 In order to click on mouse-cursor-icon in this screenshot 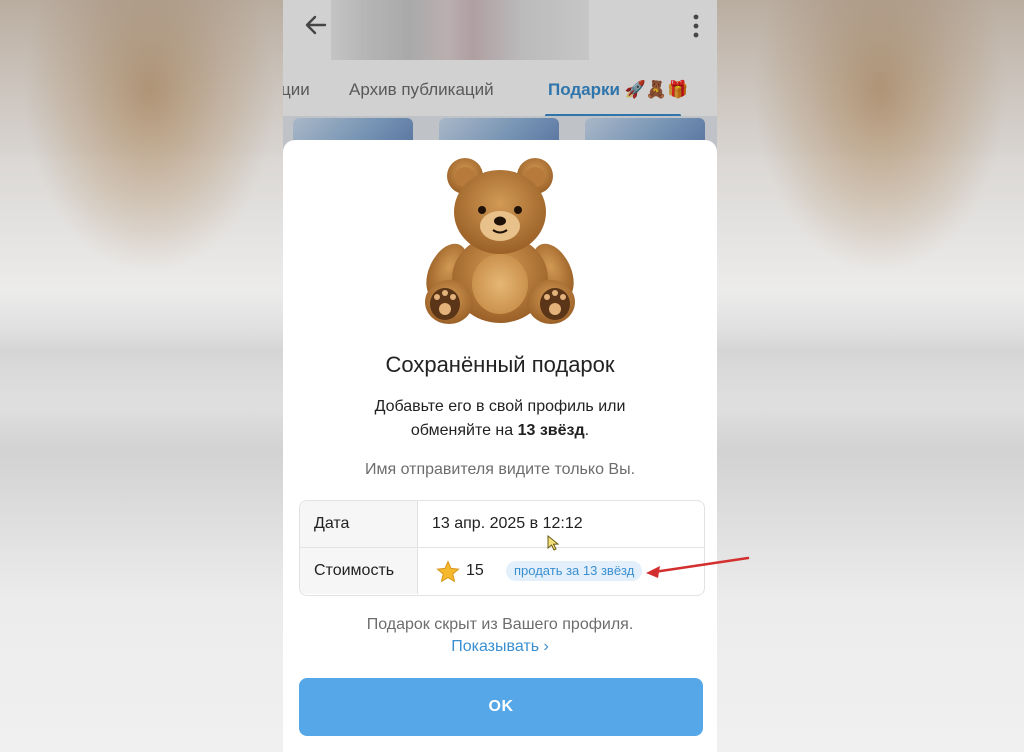, I will do `click(553, 543)`.